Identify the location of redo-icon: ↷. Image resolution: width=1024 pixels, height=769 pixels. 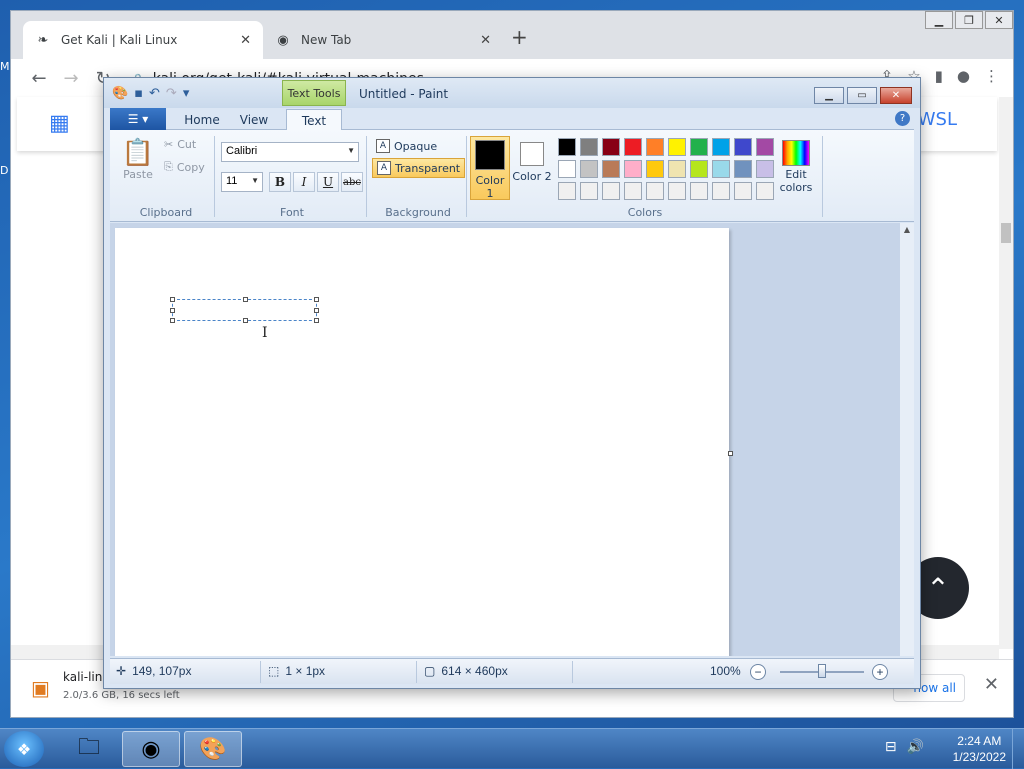
(171, 93).